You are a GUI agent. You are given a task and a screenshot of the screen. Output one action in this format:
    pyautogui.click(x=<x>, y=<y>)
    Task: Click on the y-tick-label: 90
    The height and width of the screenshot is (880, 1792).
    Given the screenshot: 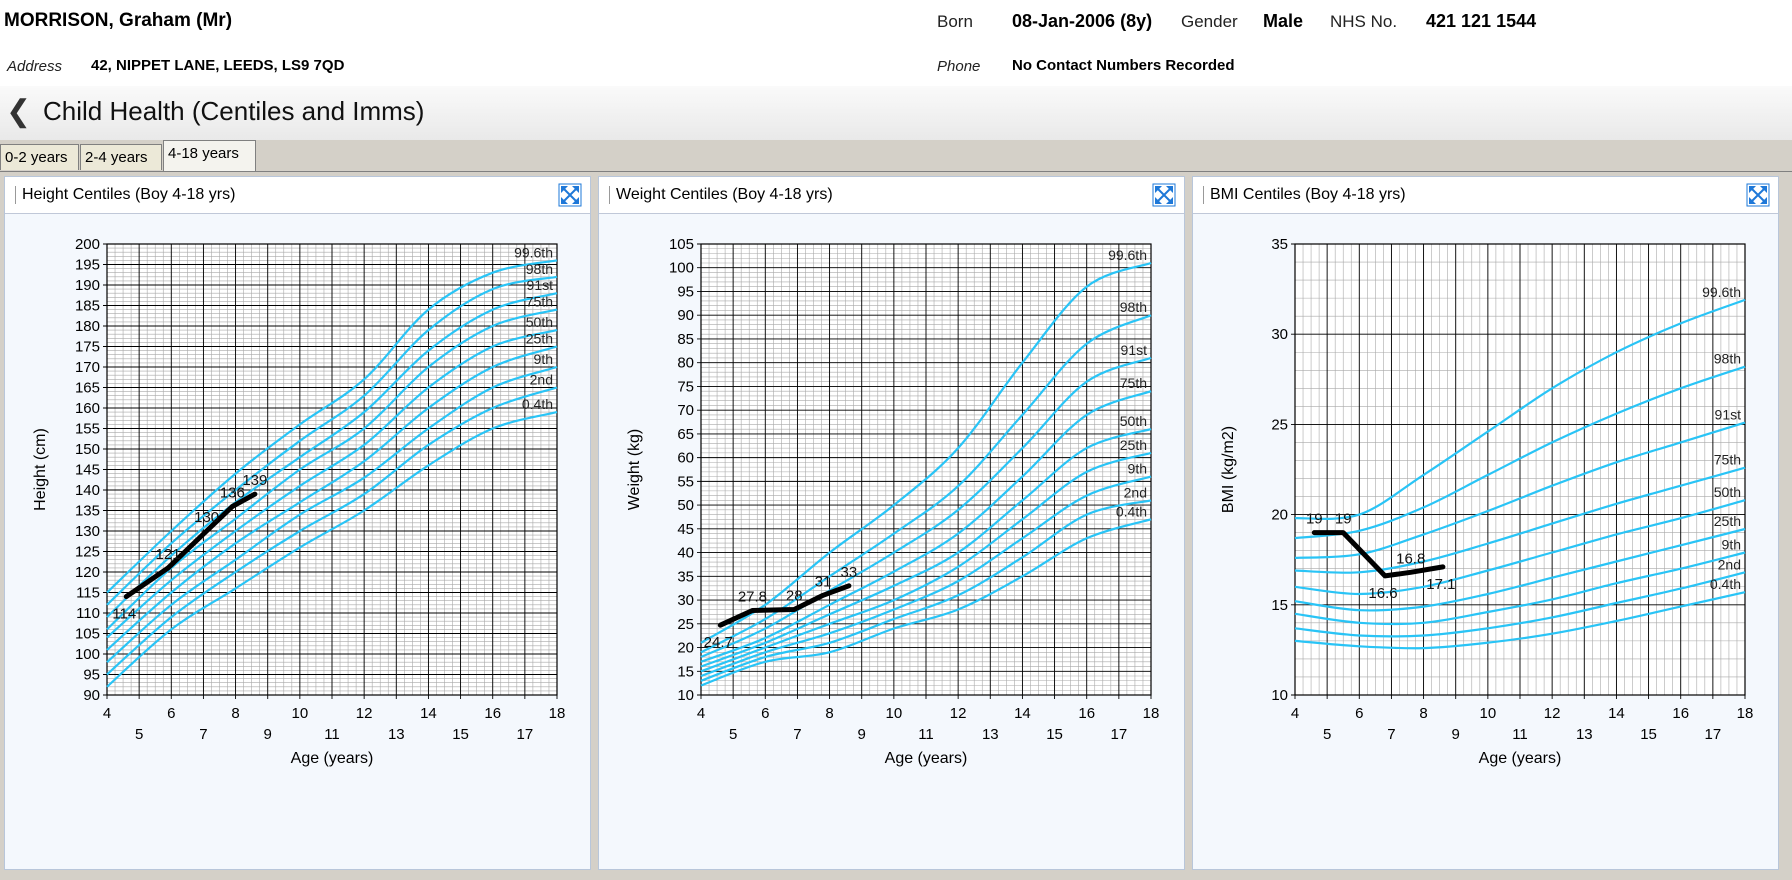 What is the action you would take?
    pyautogui.click(x=685, y=315)
    